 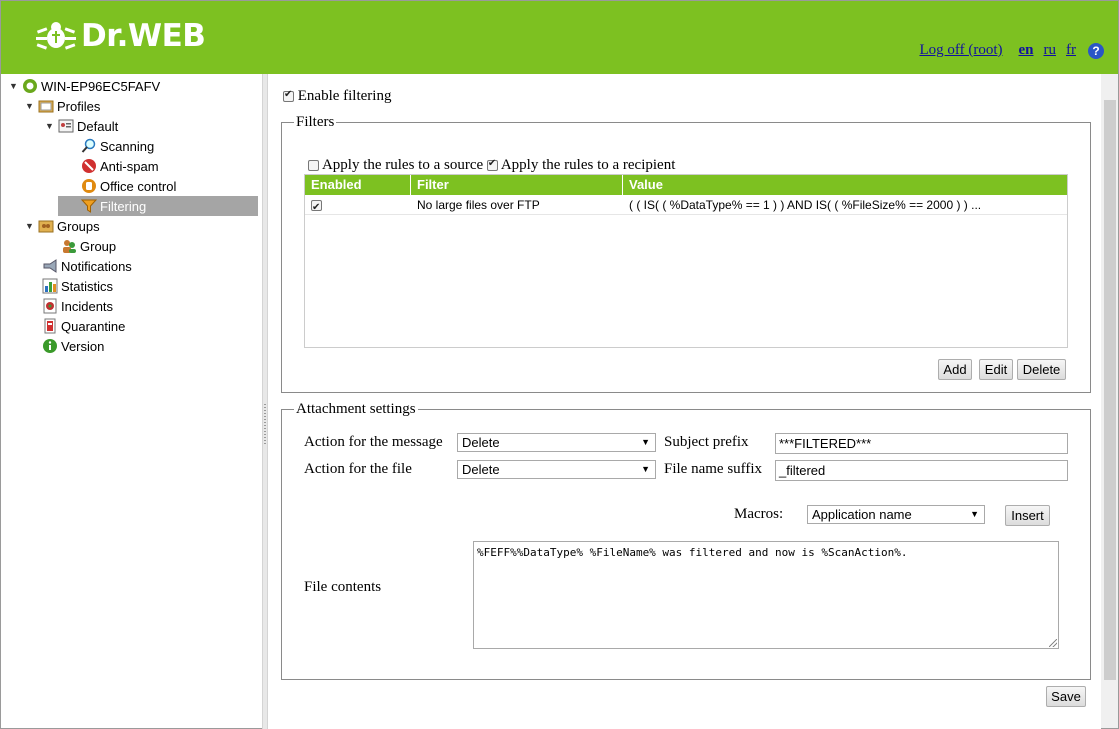 I want to click on tree-item-scanning: Scanning, so click(x=117, y=146).